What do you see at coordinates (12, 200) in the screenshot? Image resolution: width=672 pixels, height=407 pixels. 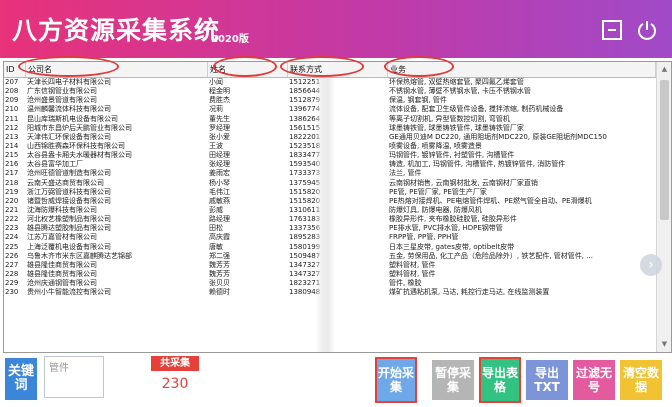 I see `table-cell-id: 220` at bounding box center [12, 200].